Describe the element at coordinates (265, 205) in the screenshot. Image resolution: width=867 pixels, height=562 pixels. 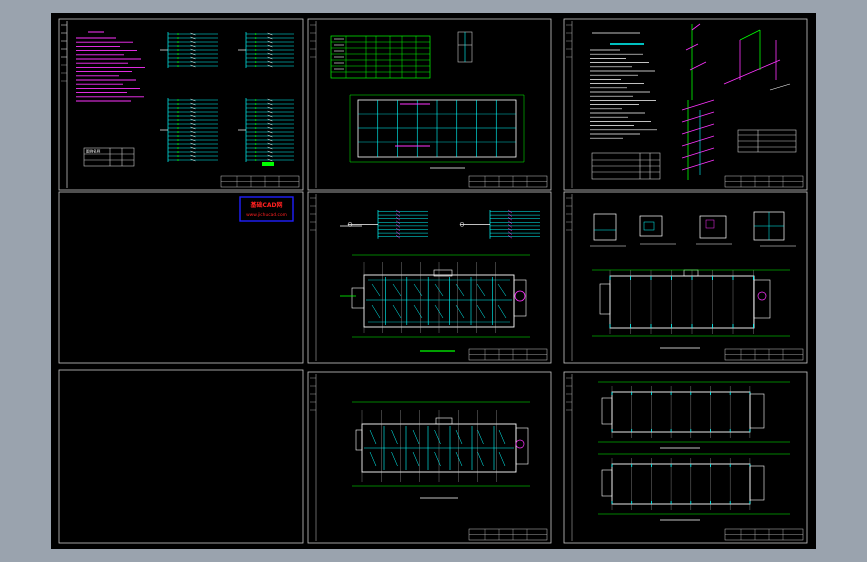
I see `stamp-line-1: 基础CAD网` at that location.